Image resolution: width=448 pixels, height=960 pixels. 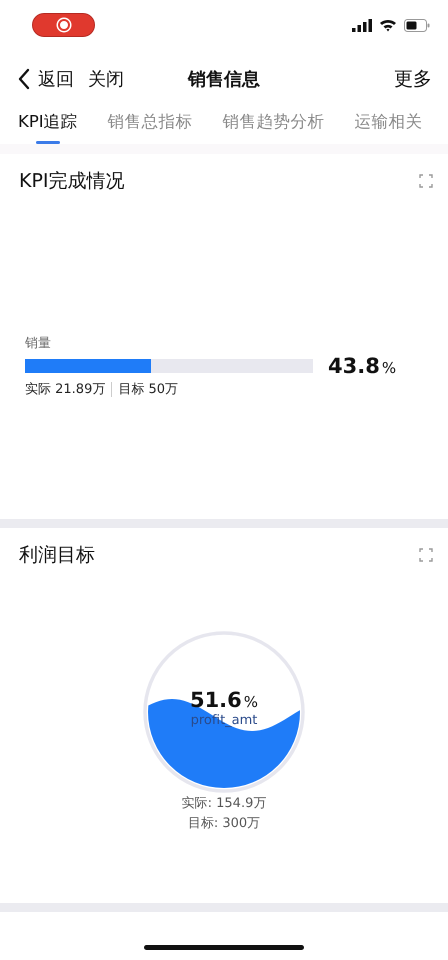 I want to click on actual-value: 实际 21.89万, so click(x=65, y=389).